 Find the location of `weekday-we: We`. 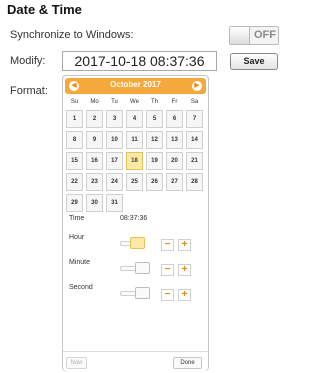

weekday-we: We is located at coordinates (134, 102).